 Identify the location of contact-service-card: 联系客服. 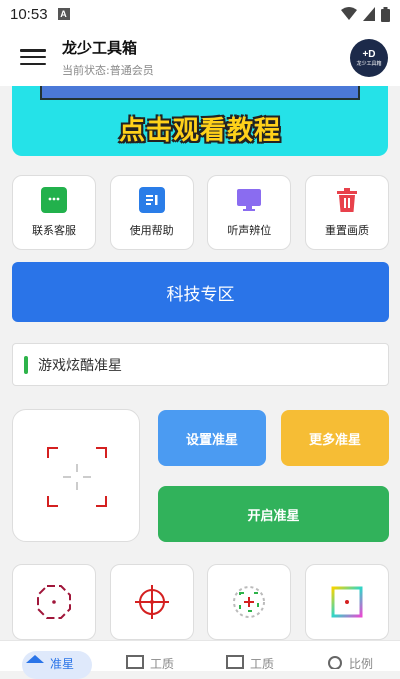
(54, 212).